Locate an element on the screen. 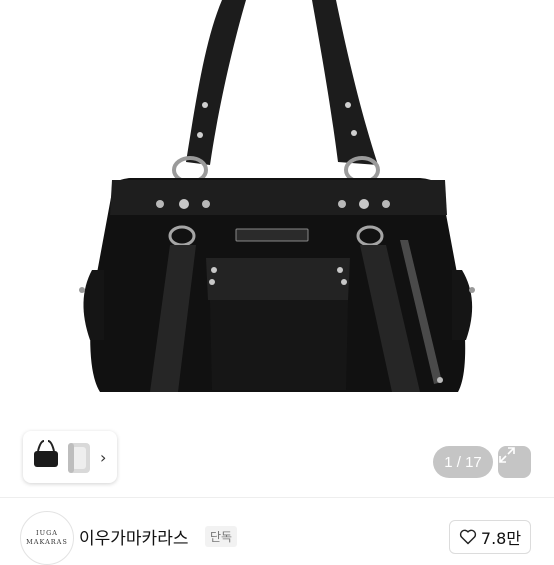 The width and height of the screenshot is (554, 565). like-count: 7.8만 is located at coordinates (501, 538).